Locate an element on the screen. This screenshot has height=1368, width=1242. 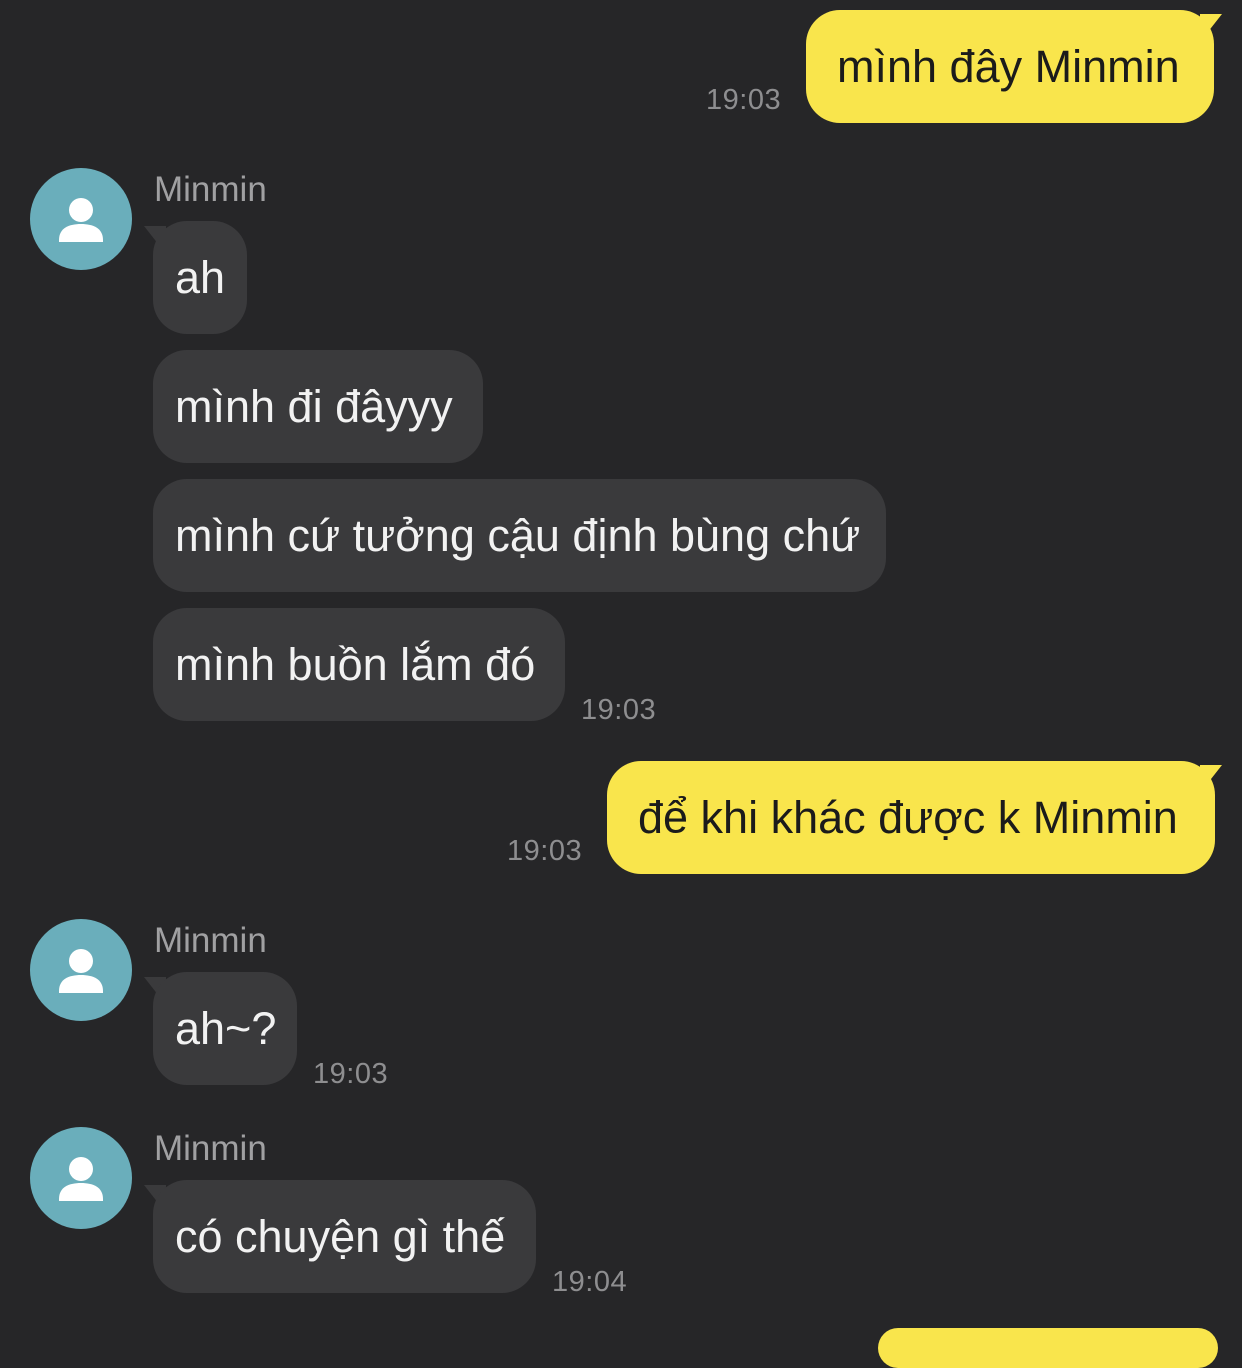
outgoing-message-bubble: mình đây Minmin is located at coordinates (1010, 66).